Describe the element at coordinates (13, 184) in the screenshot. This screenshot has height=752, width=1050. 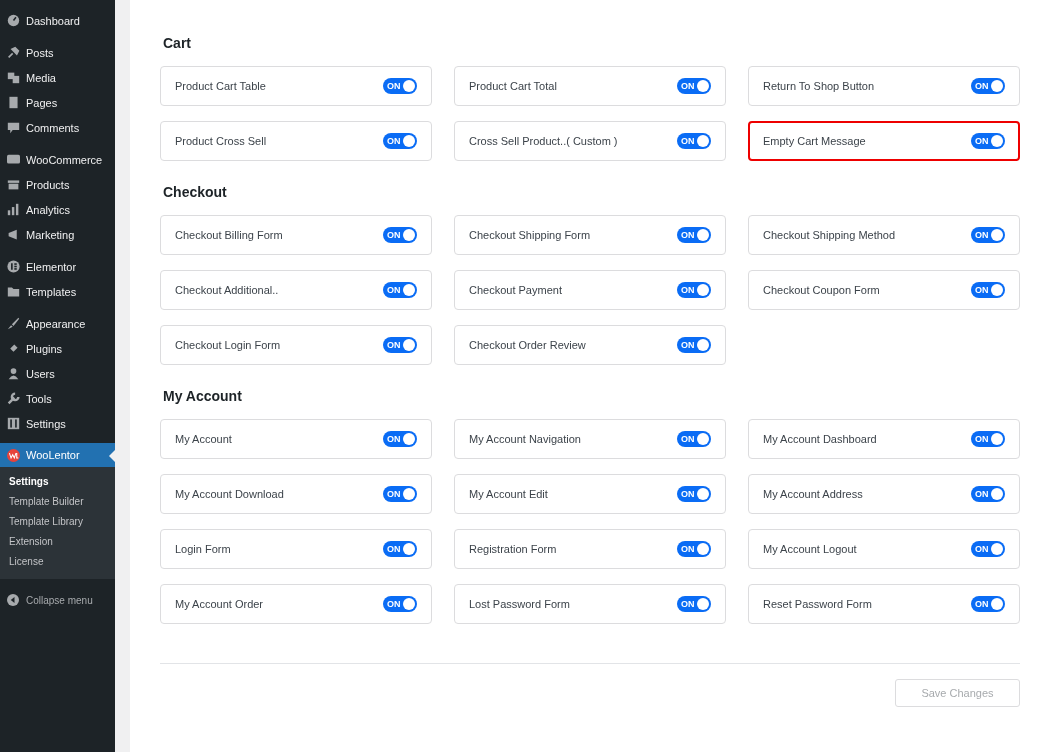
I see `box-icon` at that location.